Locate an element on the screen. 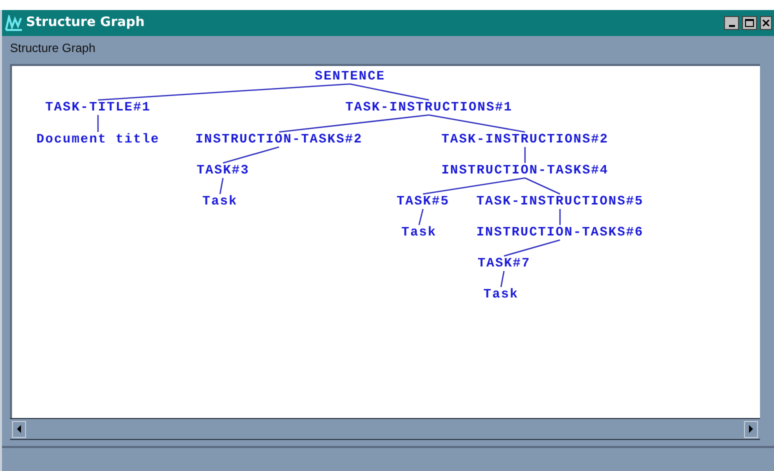 Image resolution: width=774 pixels, height=471 pixels. node-label: INSTRUCTION-TASKS#4 is located at coordinates (525, 170).